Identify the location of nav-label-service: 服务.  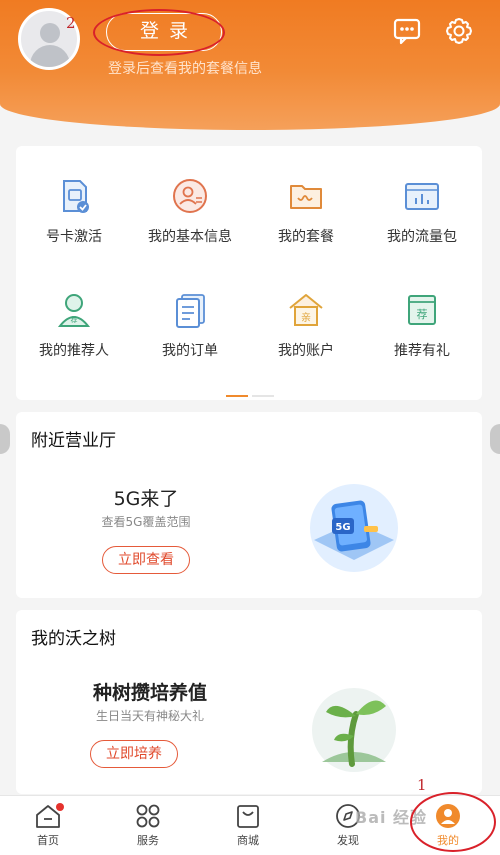
(148, 840).